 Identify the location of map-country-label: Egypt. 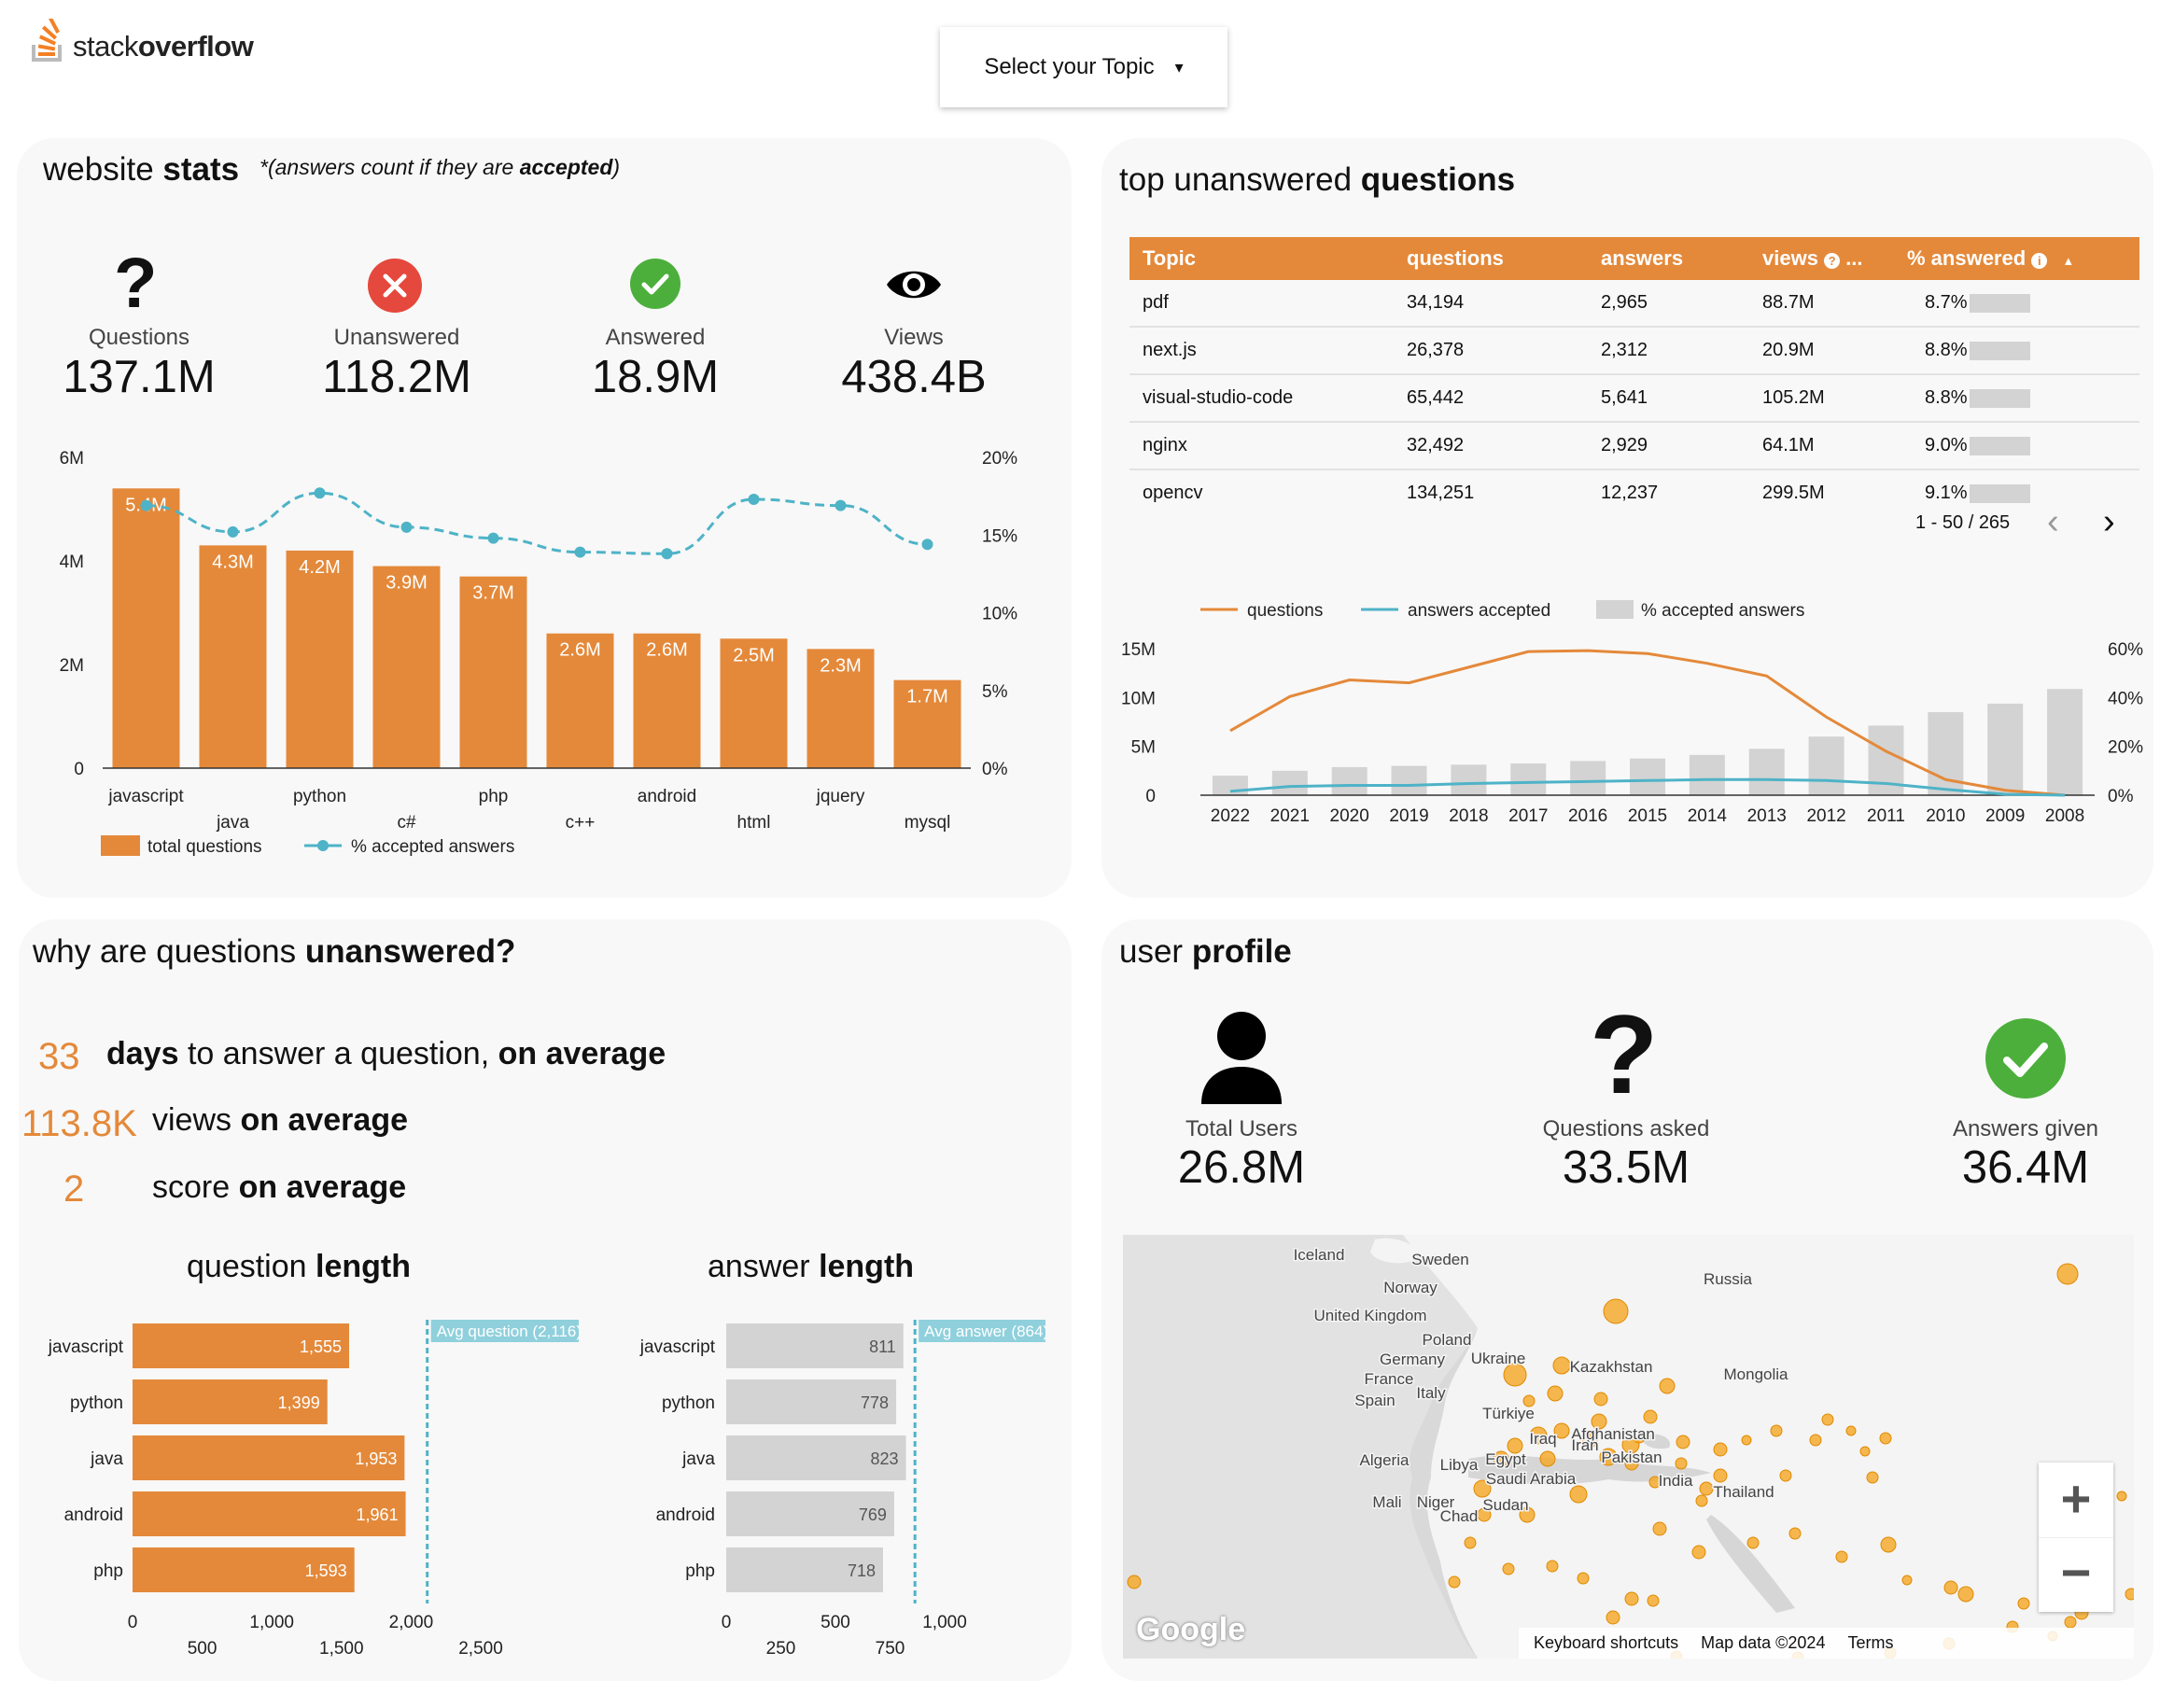
(1505, 1459).